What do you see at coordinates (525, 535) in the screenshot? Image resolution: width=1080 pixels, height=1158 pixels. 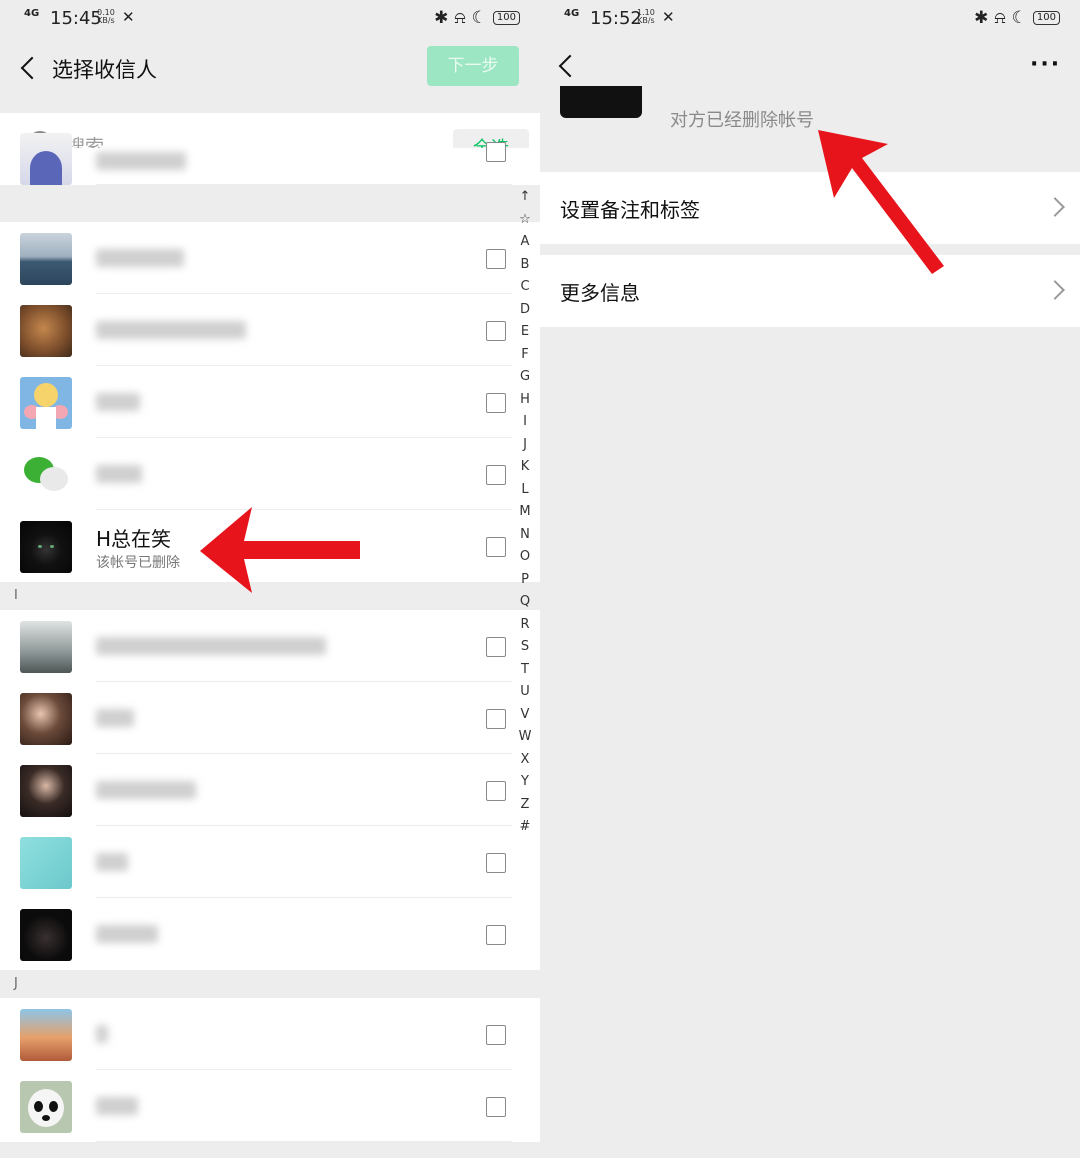 I see `index-letter: N` at bounding box center [525, 535].